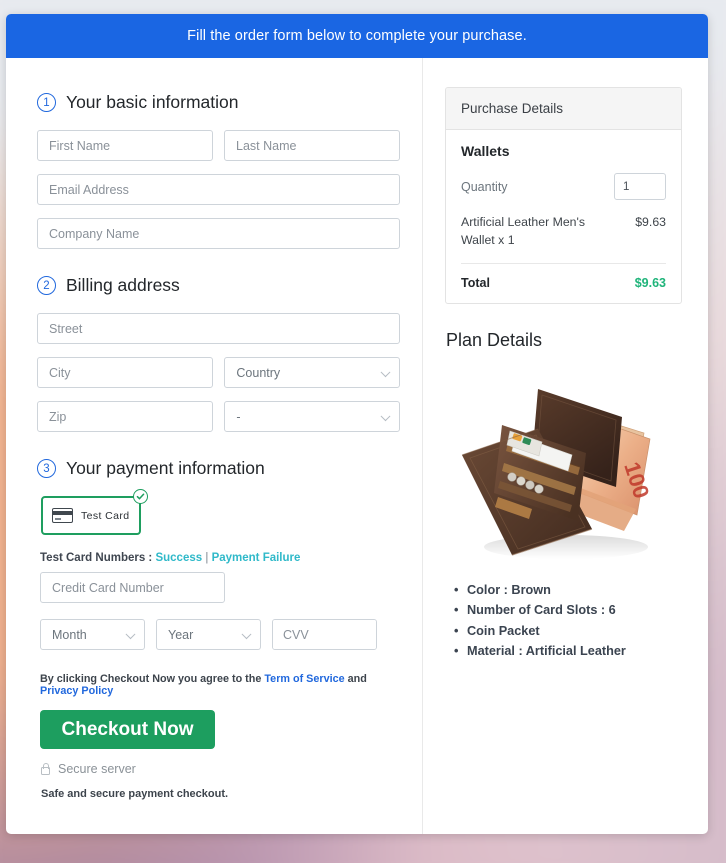  I want to click on test-card-option-wrapper: Test Card, so click(94, 512).